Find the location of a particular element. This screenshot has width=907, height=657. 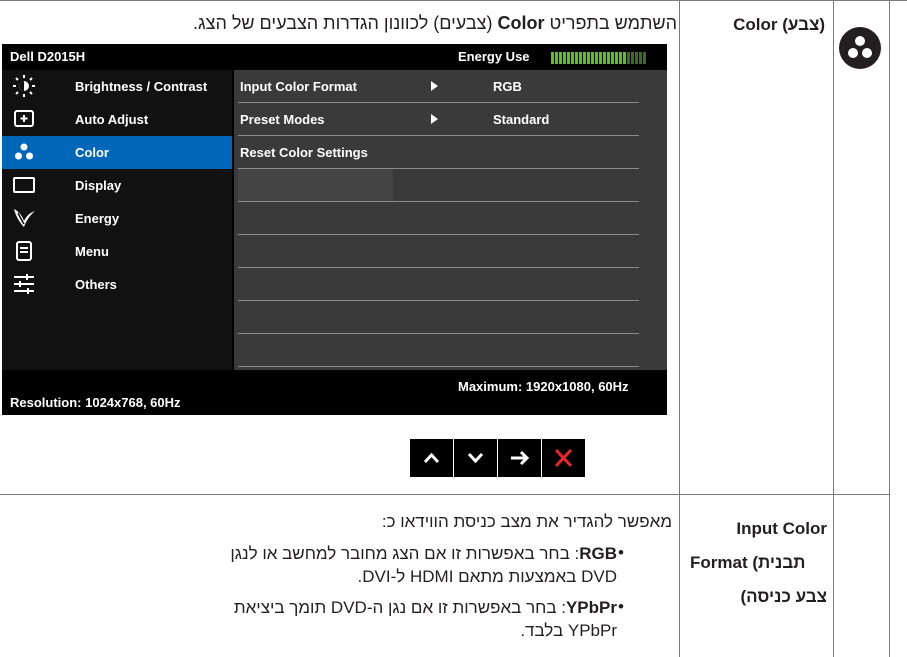

chevron-up-icon is located at coordinates (431, 458).